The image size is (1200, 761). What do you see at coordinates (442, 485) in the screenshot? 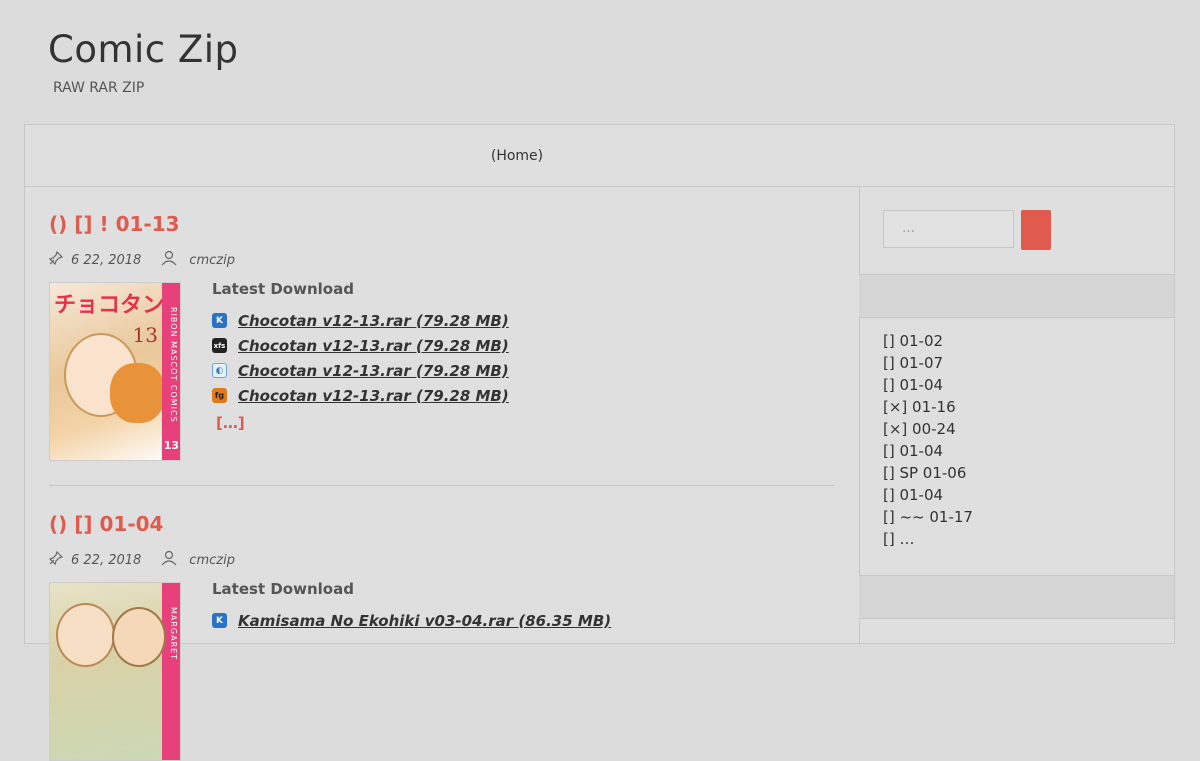
I see `post-divider` at bounding box center [442, 485].